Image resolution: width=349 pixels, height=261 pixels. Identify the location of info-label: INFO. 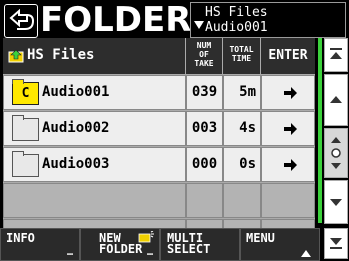
(20, 238).